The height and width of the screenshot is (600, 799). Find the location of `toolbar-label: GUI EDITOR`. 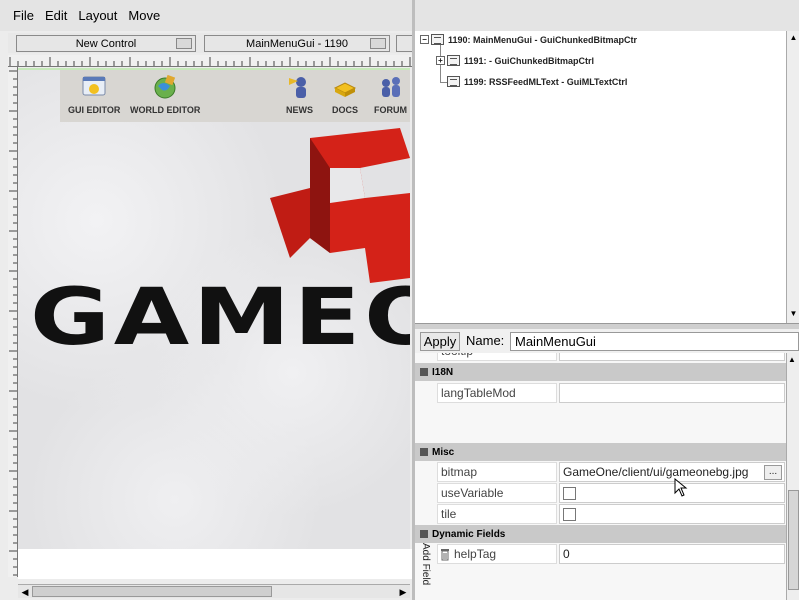

toolbar-label: GUI EDITOR is located at coordinates (94, 110).